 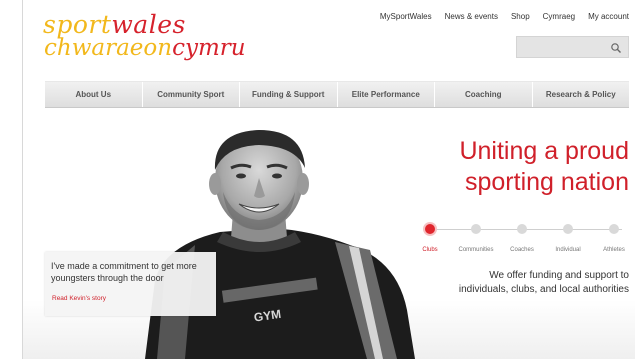 I want to click on slider-dot-athletes, so click(x=614, y=229).